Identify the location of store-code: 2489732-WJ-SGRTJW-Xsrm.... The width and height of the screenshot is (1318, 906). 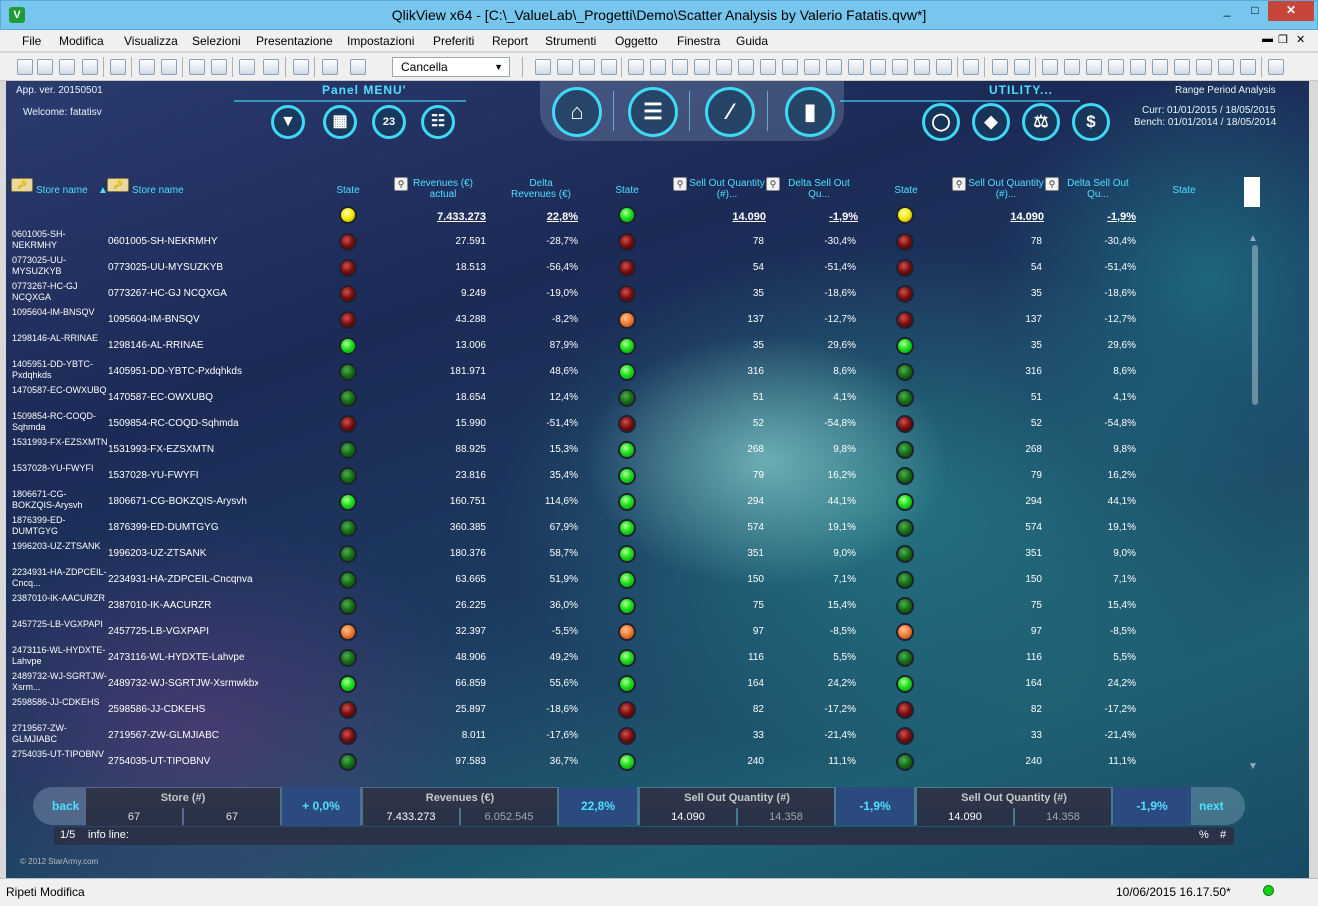
(60, 683).